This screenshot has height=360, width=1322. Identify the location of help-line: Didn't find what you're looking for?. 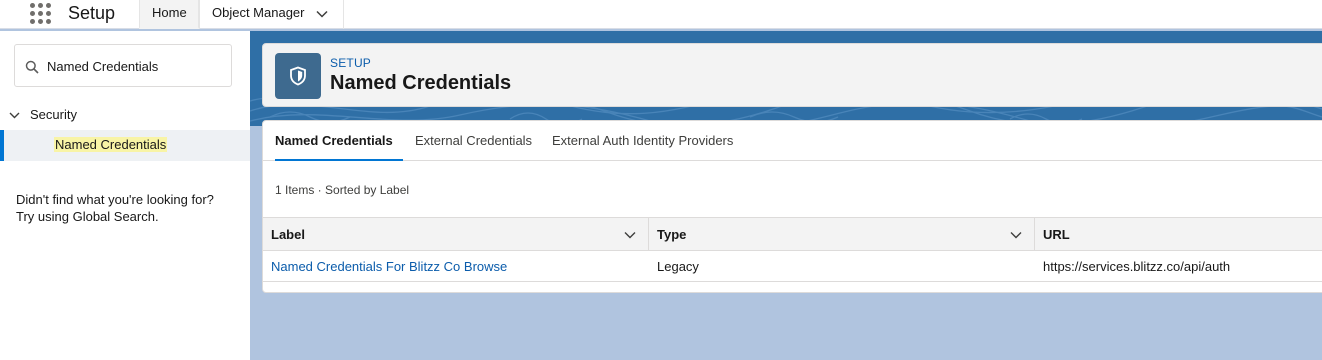
(115, 199).